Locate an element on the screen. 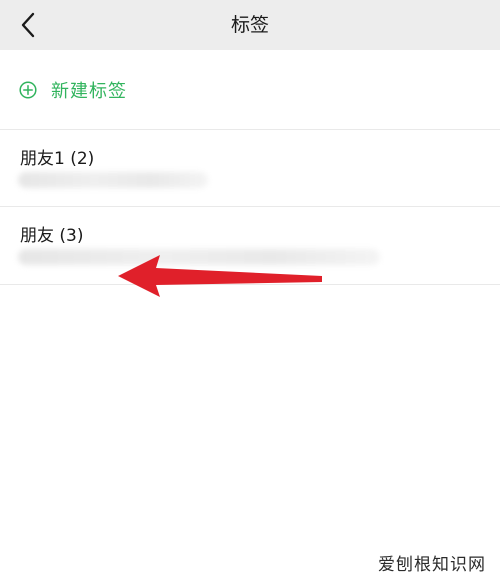 The height and width of the screenshot is (581, 500). tag-name: 朋友1 (2) is located at coordinates (57, 159).